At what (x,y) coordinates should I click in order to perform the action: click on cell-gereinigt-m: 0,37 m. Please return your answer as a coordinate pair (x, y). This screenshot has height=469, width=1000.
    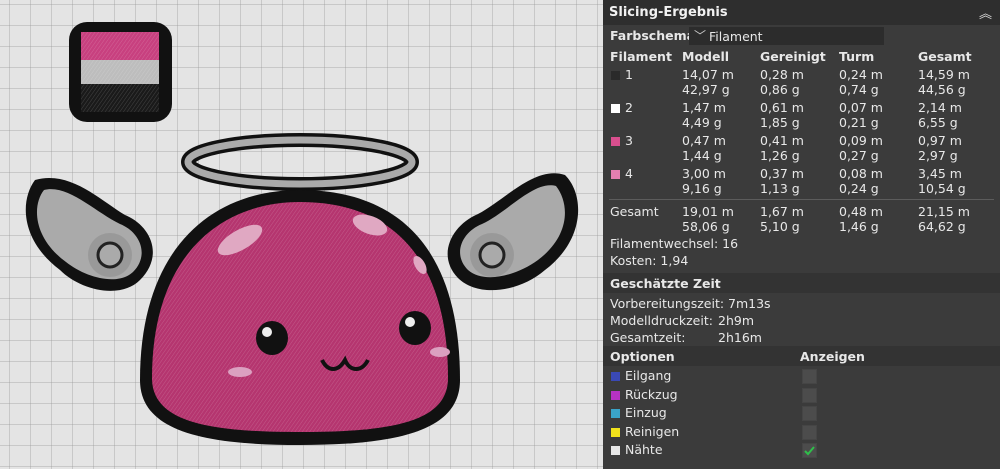
    Looking at the image, I should click on (782, 173).